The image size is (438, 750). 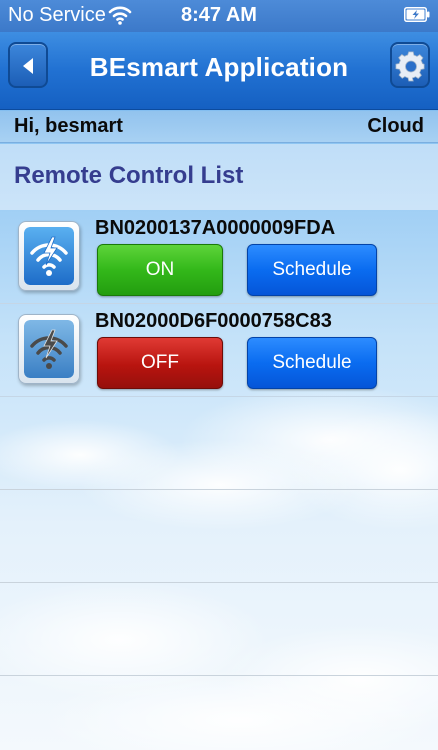 I want to click on list-header: Remote Control List, so click(x=219, y=177).